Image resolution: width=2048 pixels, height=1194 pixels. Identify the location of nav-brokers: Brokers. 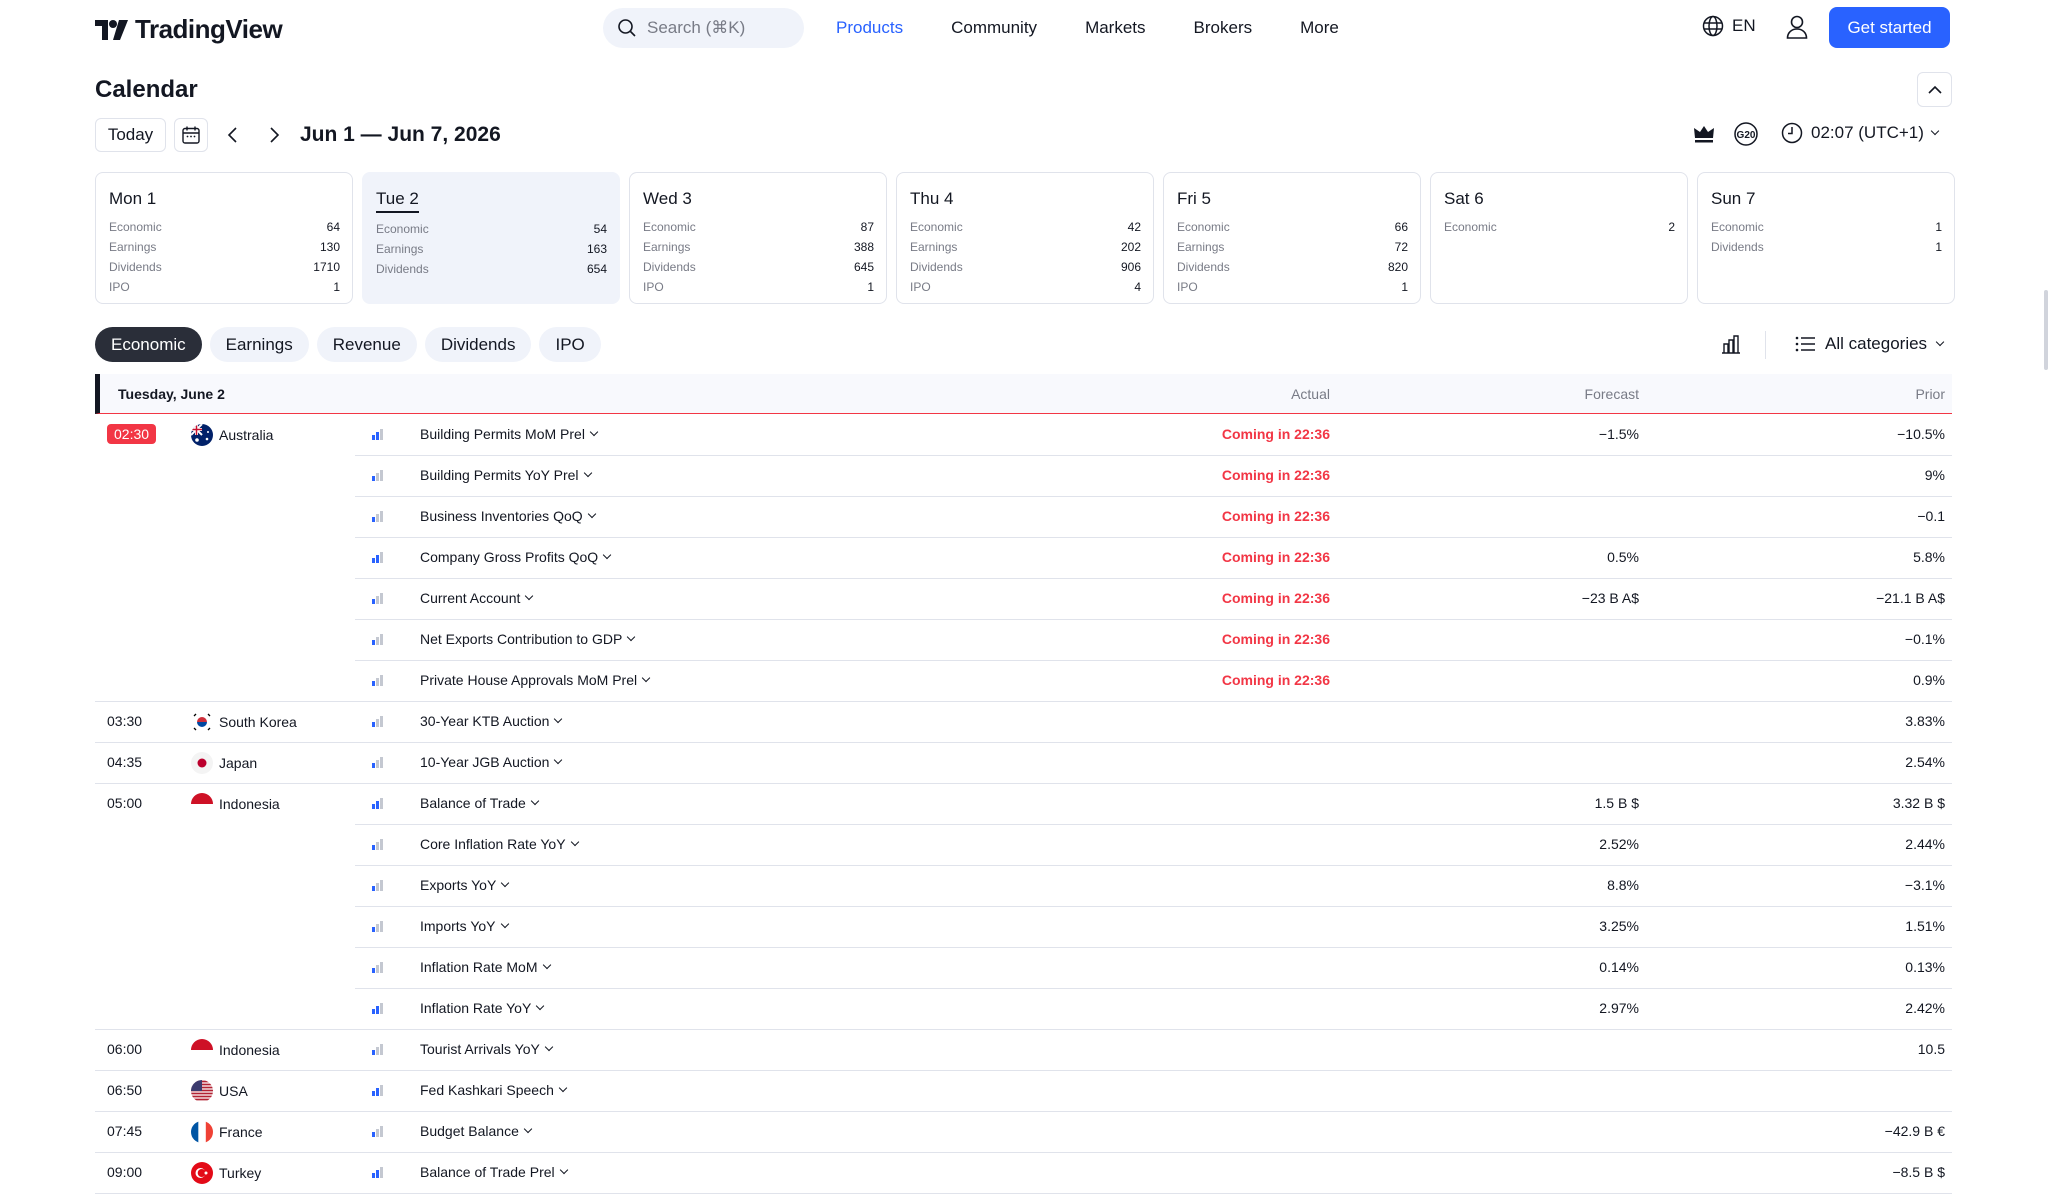
(1223, 28).